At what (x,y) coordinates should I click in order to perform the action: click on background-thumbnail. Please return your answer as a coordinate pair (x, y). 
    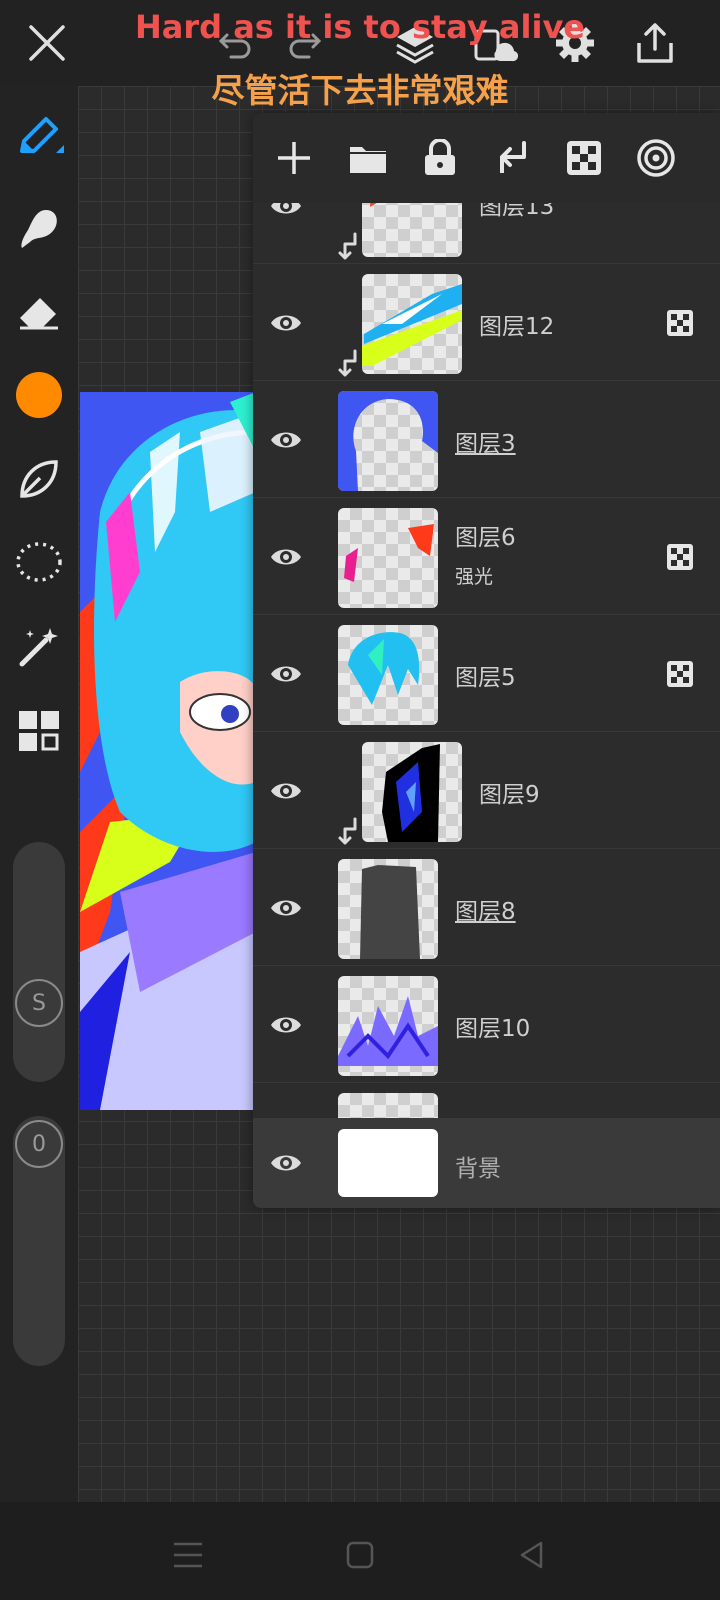
    Looking at the image, I should click on (388, 1163).